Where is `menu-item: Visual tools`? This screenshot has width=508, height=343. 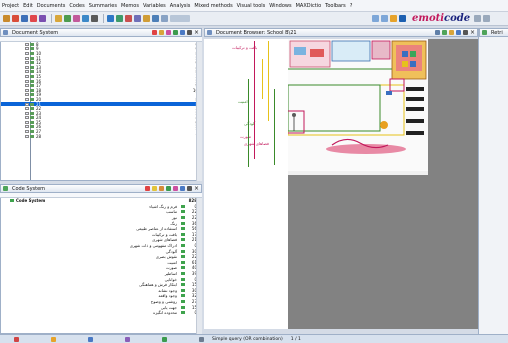
menu-item: Visual tools is located at coordinates (251, 6).